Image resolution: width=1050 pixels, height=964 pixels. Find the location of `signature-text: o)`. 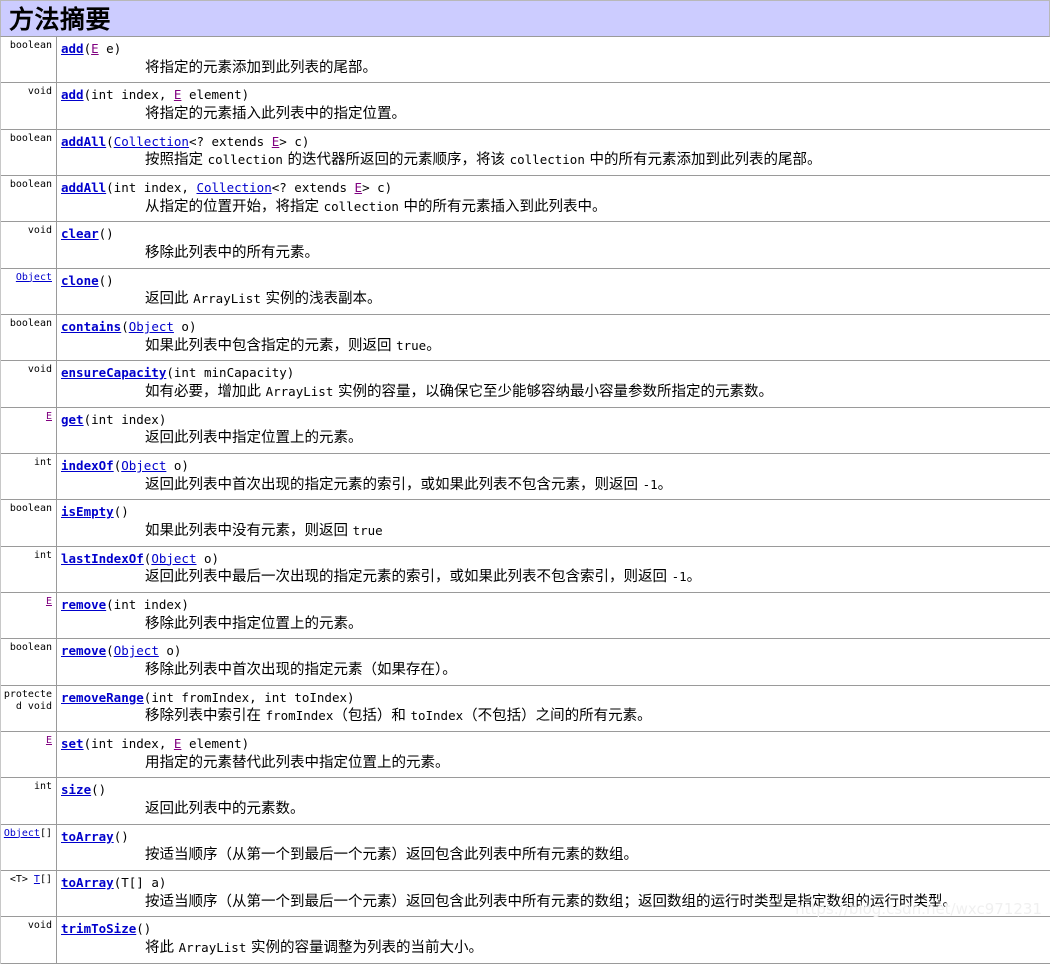

signature-text: o) is located at coordinates (207, 558).